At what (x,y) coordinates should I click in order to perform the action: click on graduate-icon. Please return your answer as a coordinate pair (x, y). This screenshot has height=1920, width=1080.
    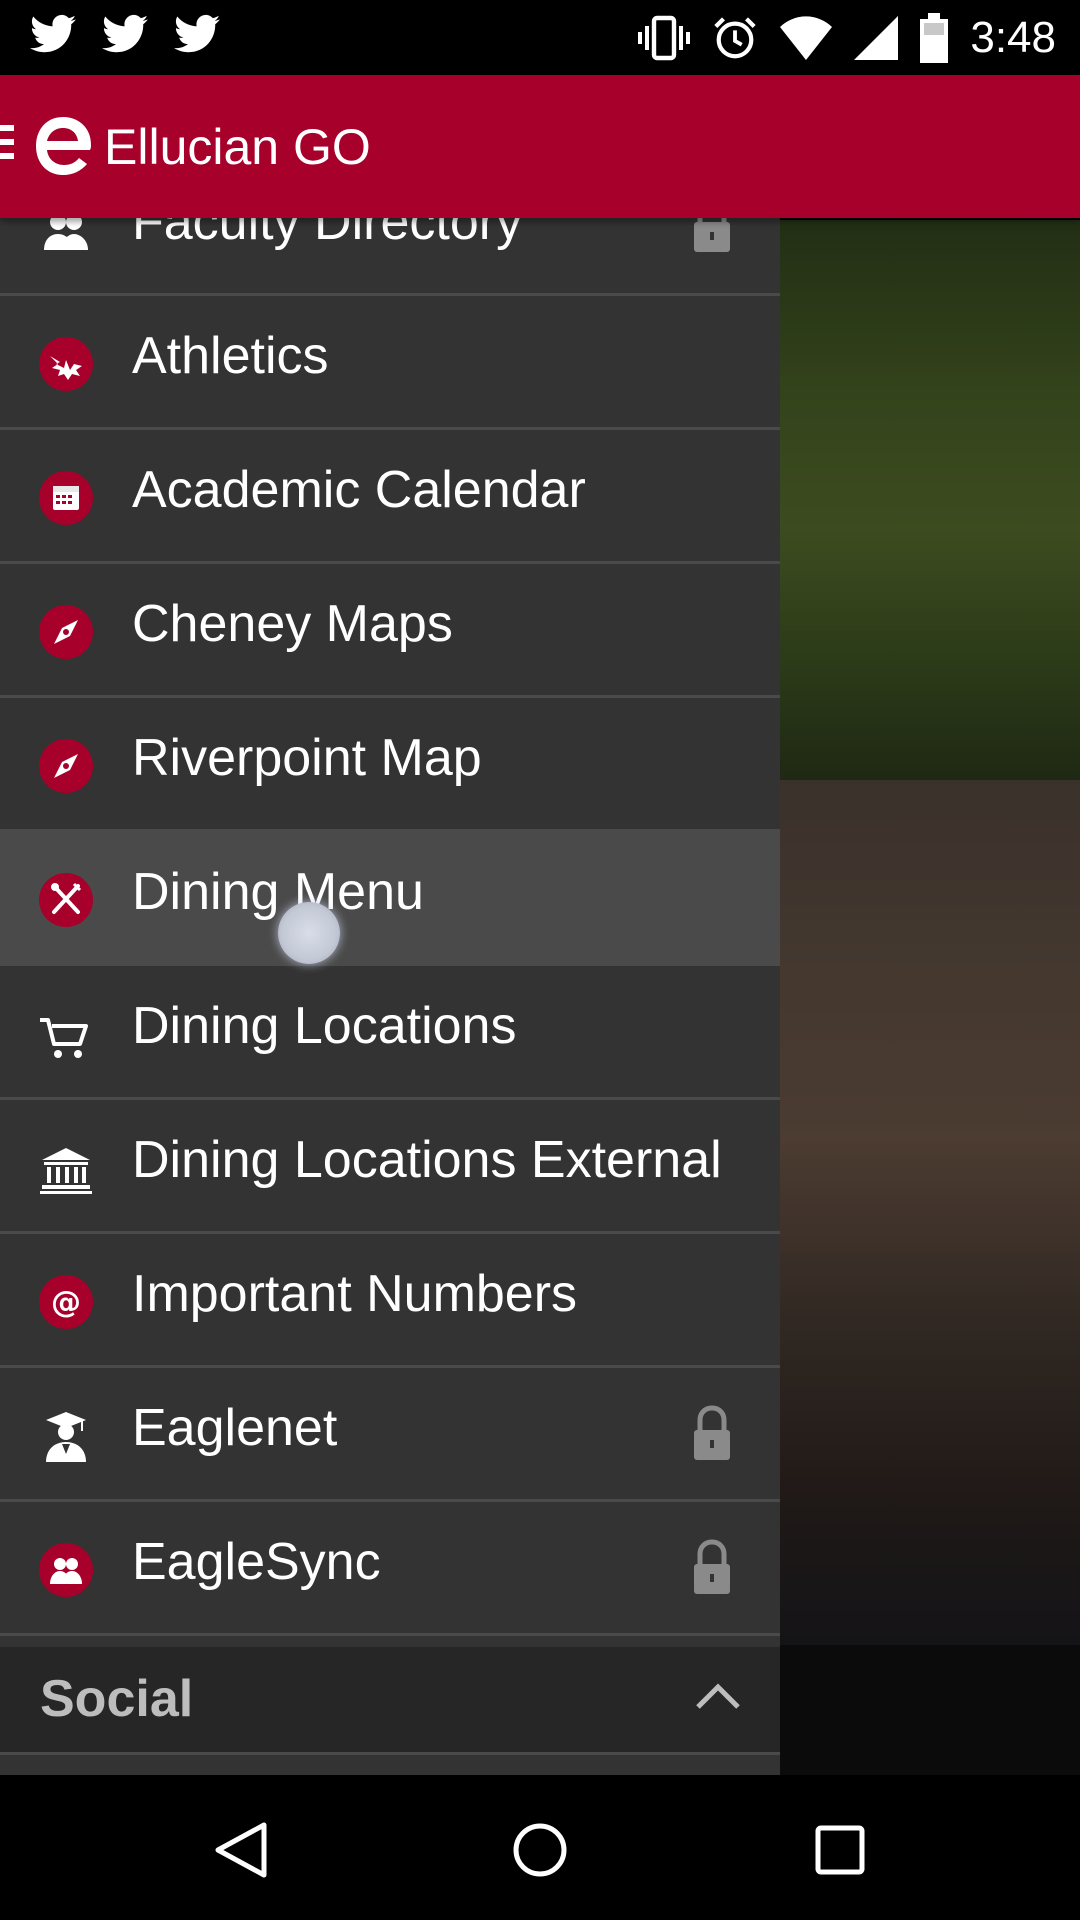
    Looking at the image, I should click on (66, 1437).